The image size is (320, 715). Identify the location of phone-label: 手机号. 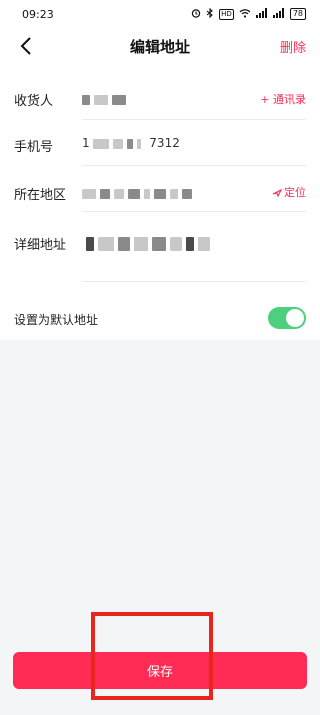
(34, 147).